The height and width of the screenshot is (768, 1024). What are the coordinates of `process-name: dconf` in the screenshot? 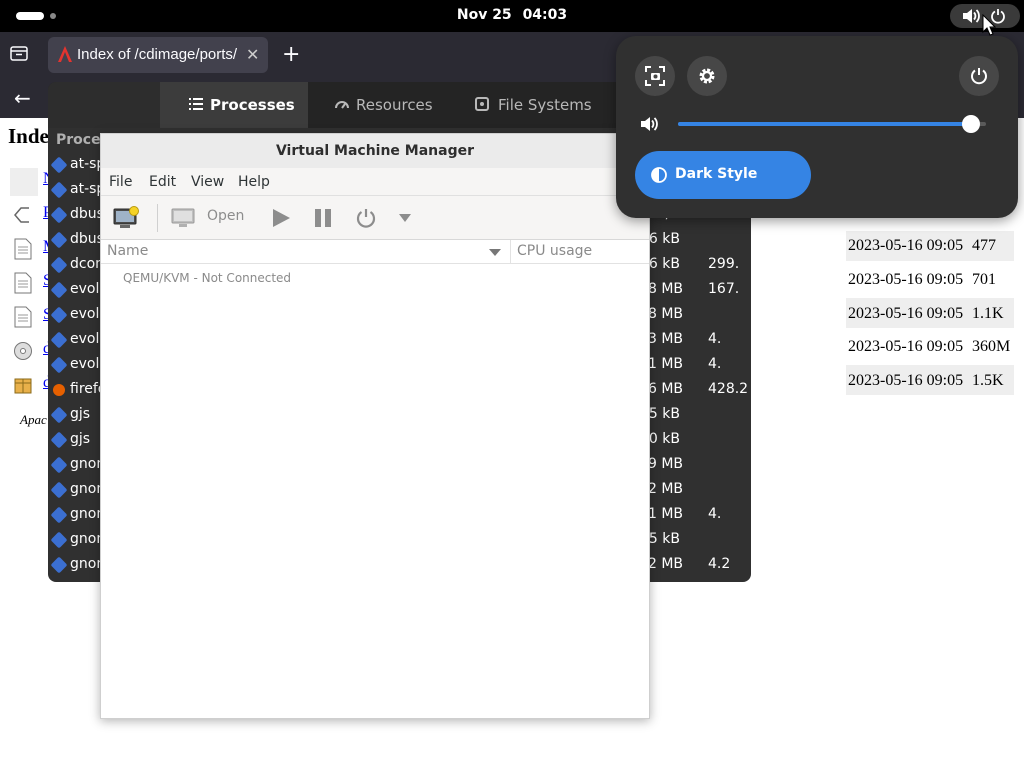 It's located at (85, 264).